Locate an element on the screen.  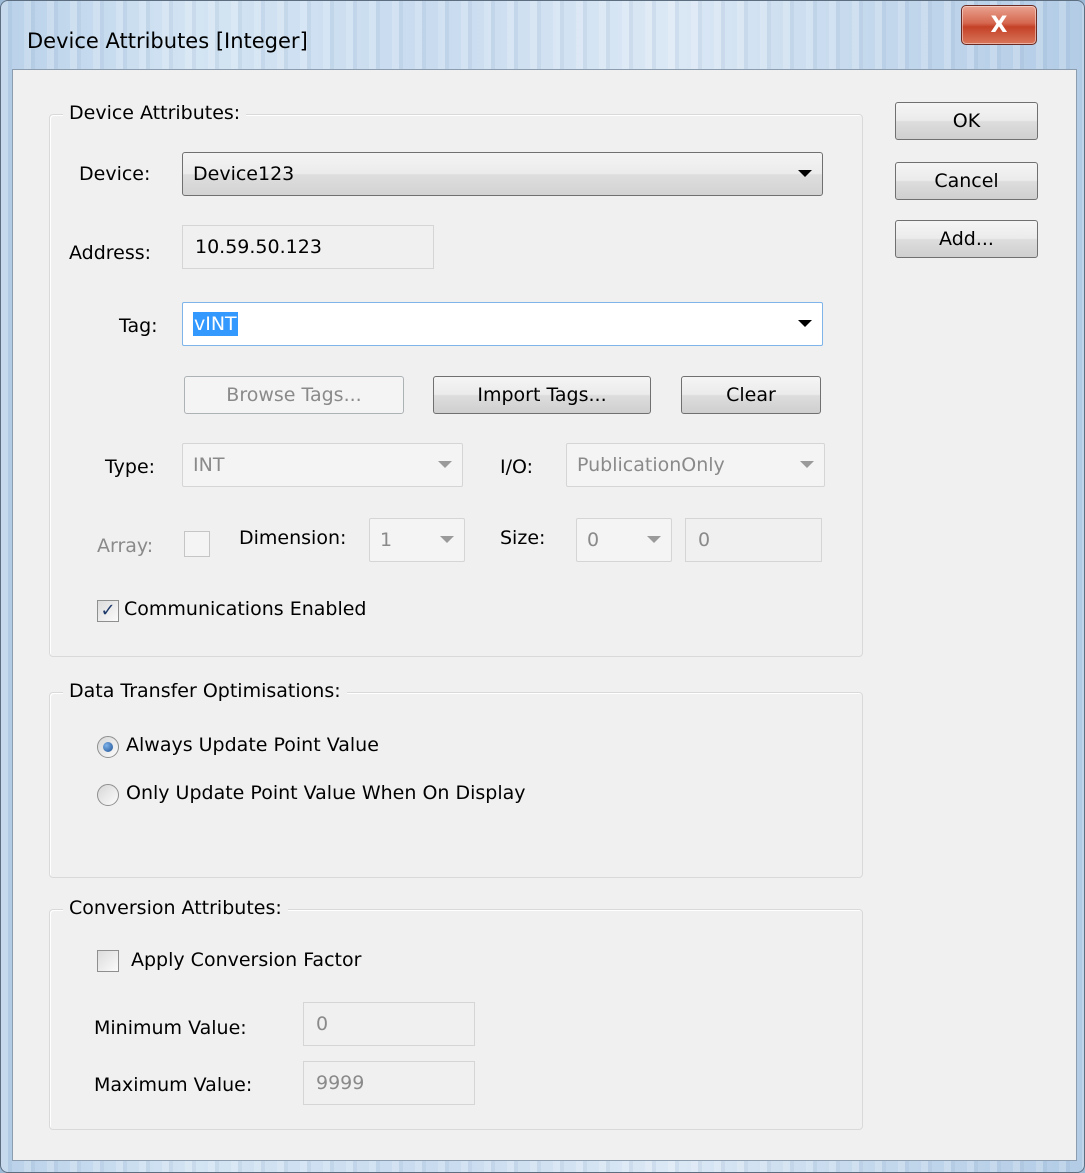
io-label: I/O: is located at coordinates (517, 467).